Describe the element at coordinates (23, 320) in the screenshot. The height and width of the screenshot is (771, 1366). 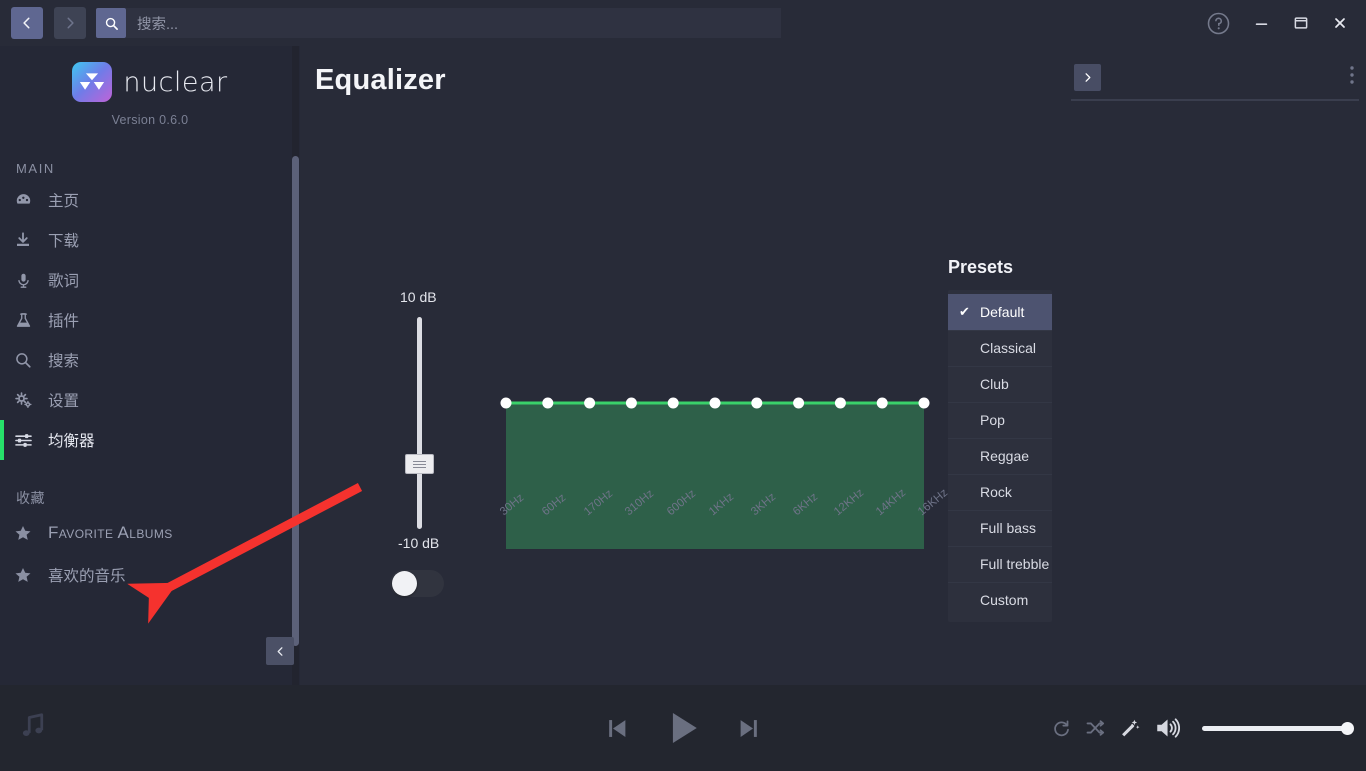
I see `flask-icon` at that location.